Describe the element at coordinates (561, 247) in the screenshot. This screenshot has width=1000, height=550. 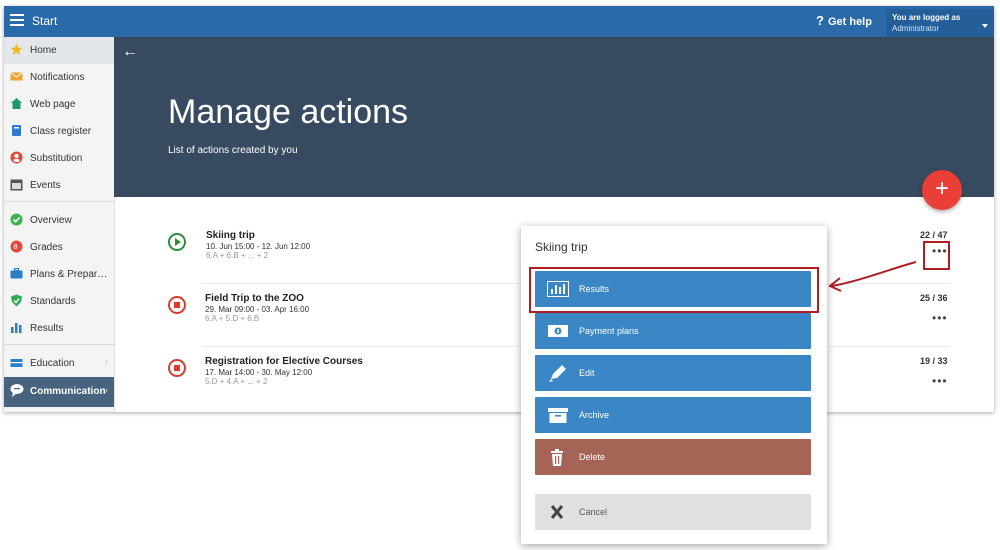
I see `dialog-title: Skiing trip` at that location.